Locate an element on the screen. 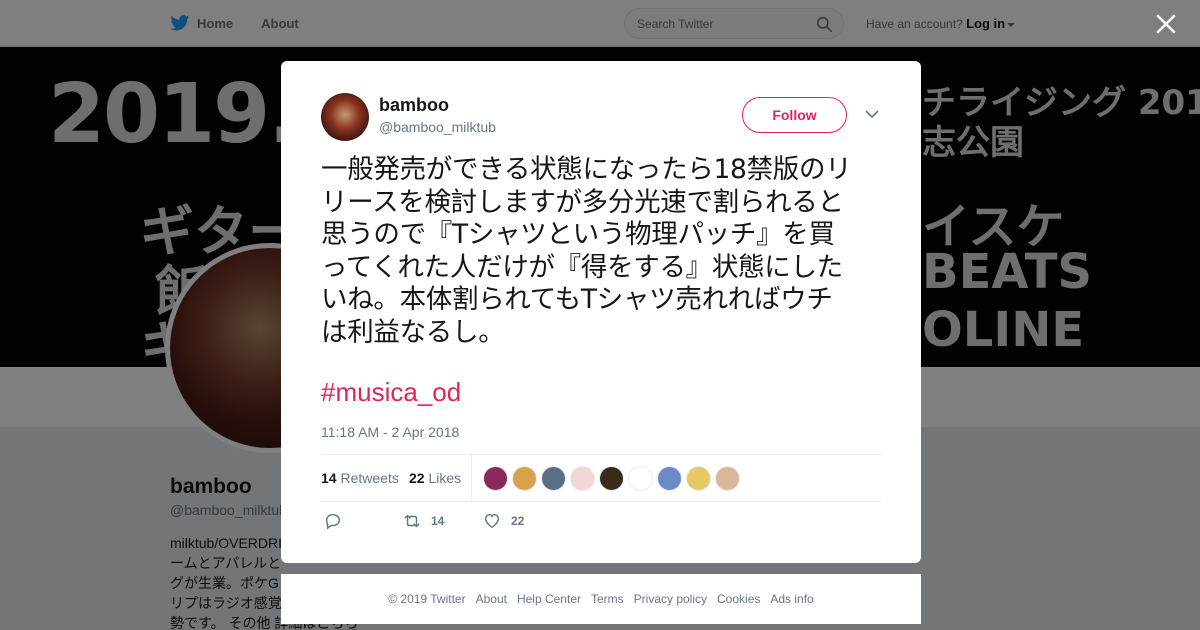  author-avatar is located at coordinates (345, 117).